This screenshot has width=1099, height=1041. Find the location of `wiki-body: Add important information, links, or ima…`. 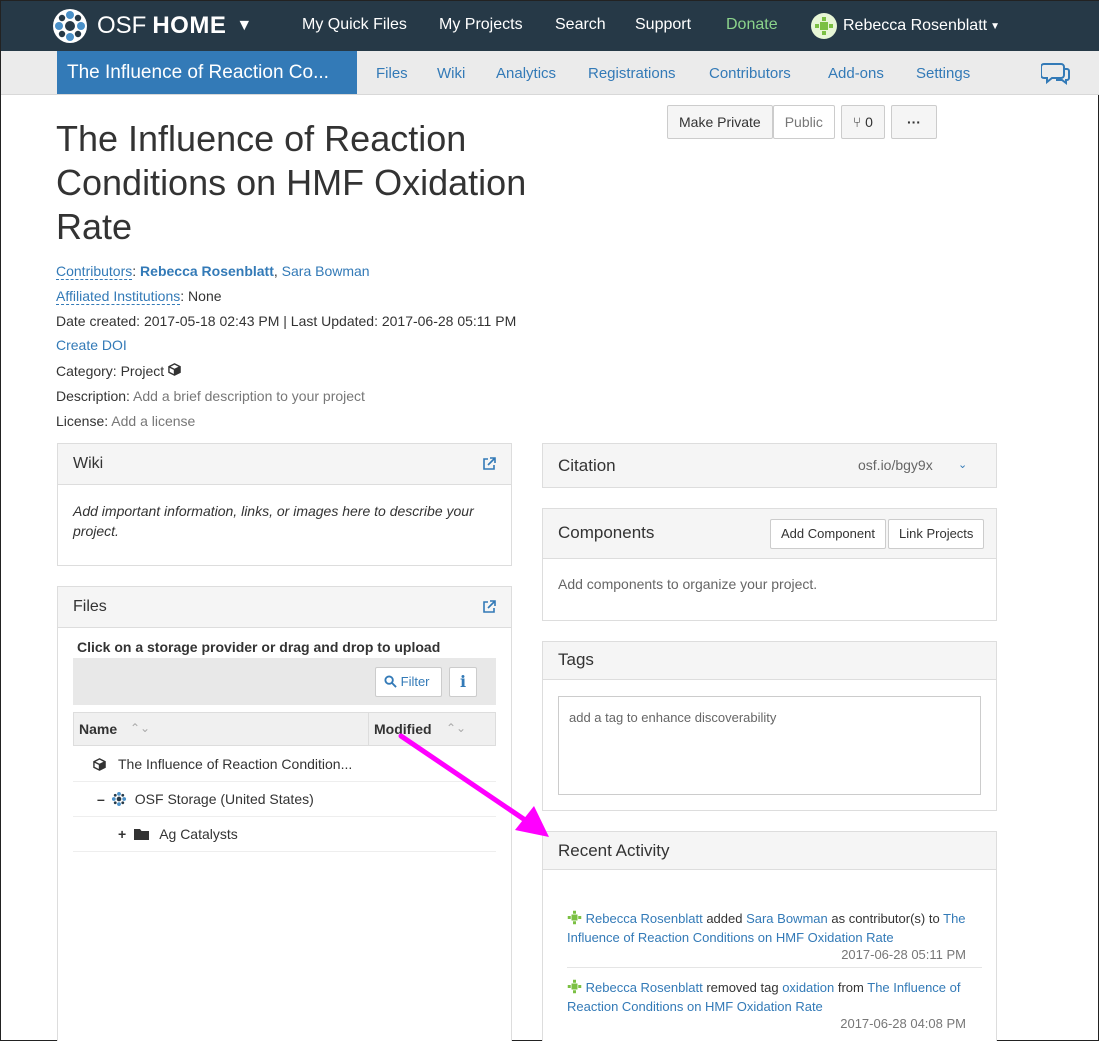

wiki-body: Add important information, links, or ima… is located at coordinates (273, 521).